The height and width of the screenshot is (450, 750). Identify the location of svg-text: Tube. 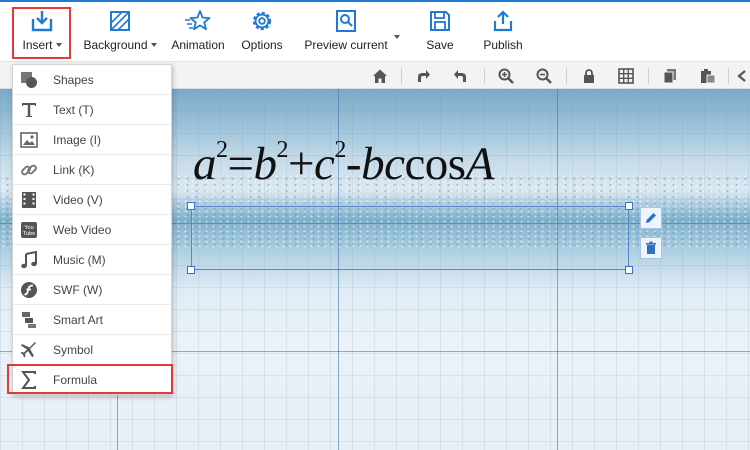
(29, 234).